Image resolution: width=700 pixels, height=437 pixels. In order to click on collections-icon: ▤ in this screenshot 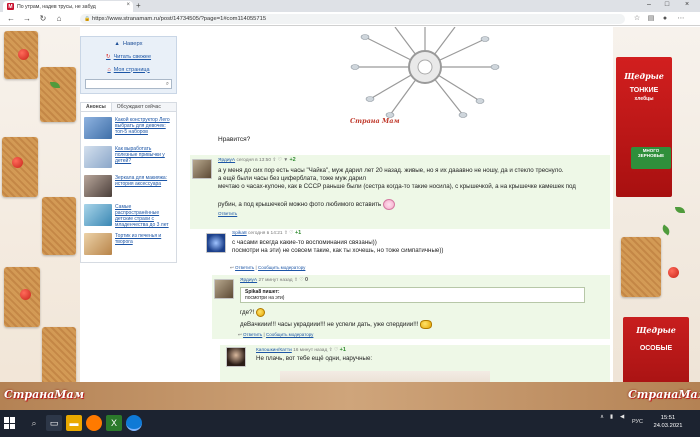, I will do `click(651, 19)`.